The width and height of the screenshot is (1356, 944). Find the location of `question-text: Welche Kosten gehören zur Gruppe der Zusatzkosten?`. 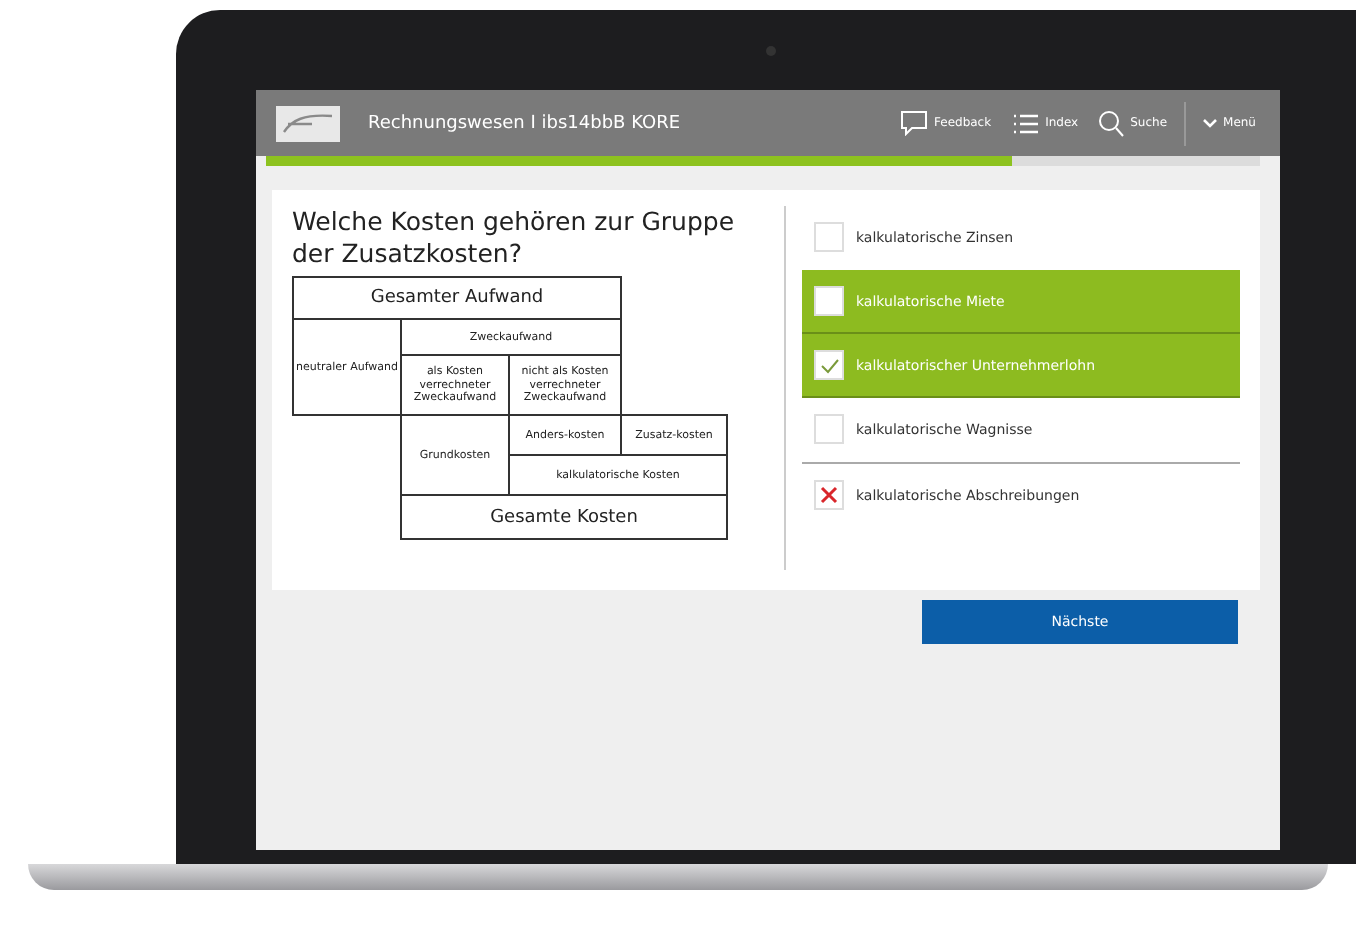

question-text: Welche Kosten gehören zur Gruppe der Zusatzkosten? is located at coordinates (514, 237).